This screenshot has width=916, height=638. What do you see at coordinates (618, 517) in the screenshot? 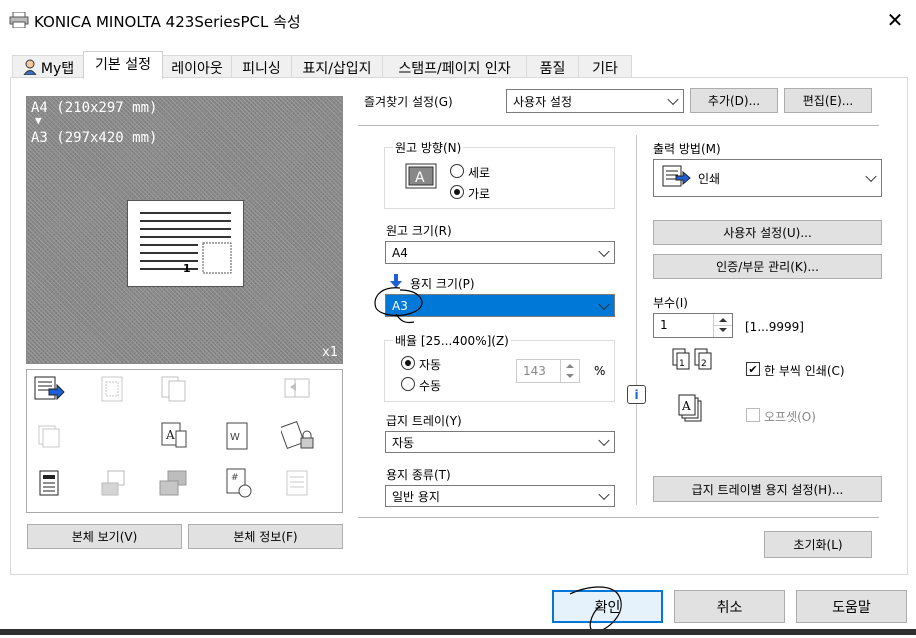
I see `bottom-divider` at bounding box center [618, 517].